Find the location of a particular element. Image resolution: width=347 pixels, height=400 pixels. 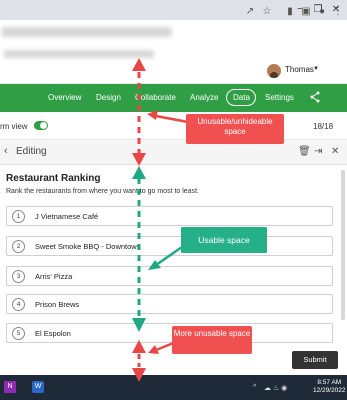

share-icon is located at coordinates (315, 97).